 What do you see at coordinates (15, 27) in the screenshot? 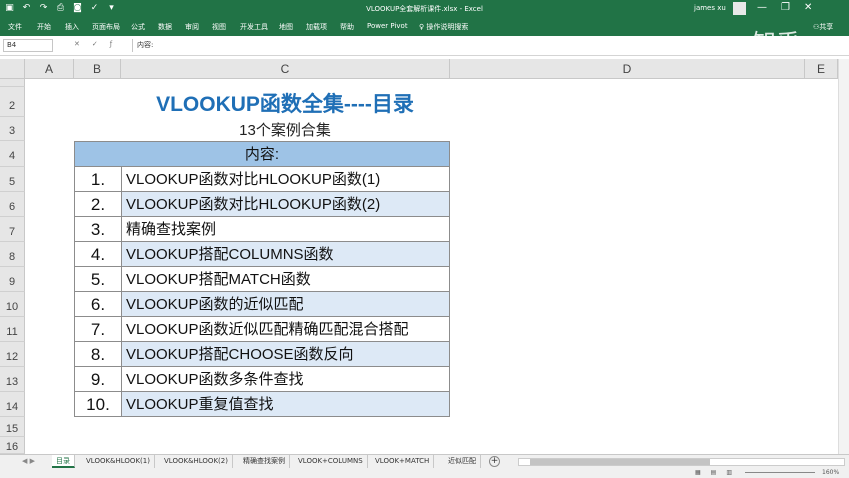
I see `tab-file: 文件` at bounding box center [15, 27].